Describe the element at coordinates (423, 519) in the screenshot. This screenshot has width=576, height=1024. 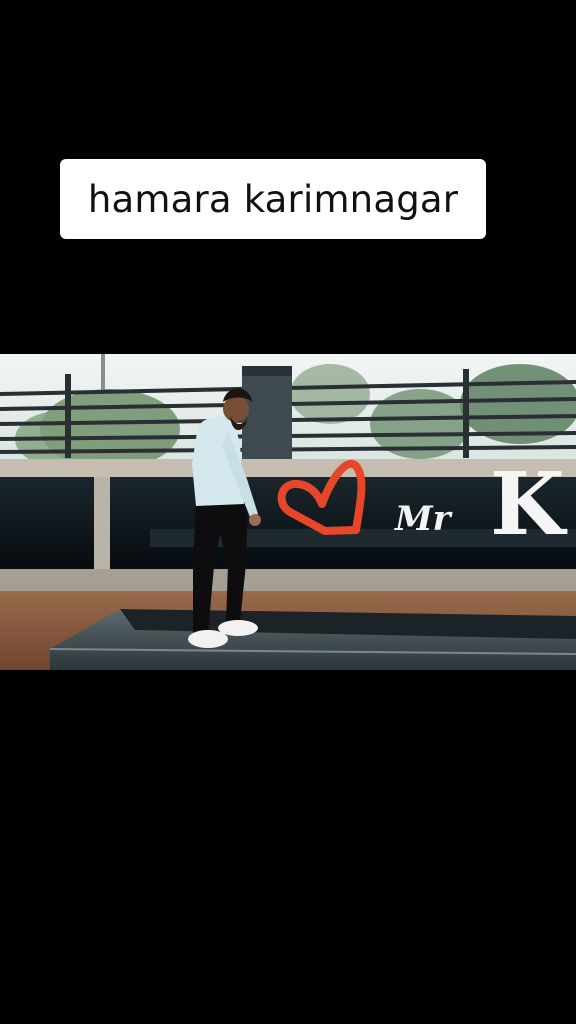
I see `sign-script-text: Mr` at that location.